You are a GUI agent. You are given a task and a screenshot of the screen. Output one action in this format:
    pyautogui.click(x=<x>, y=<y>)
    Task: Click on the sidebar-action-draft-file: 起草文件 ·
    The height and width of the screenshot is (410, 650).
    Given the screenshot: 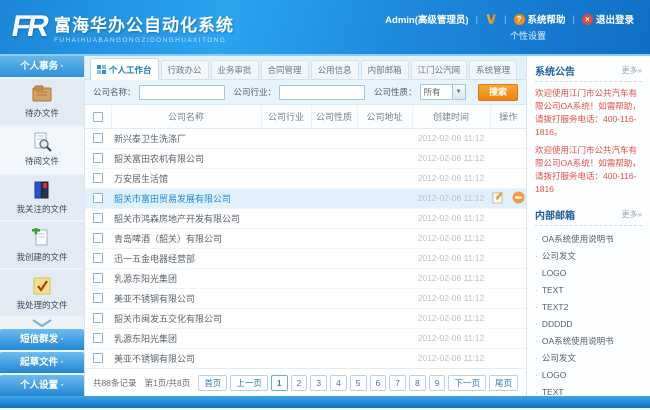 What is the action you would take?
    pyautogui.click(x=42, y=362)
    